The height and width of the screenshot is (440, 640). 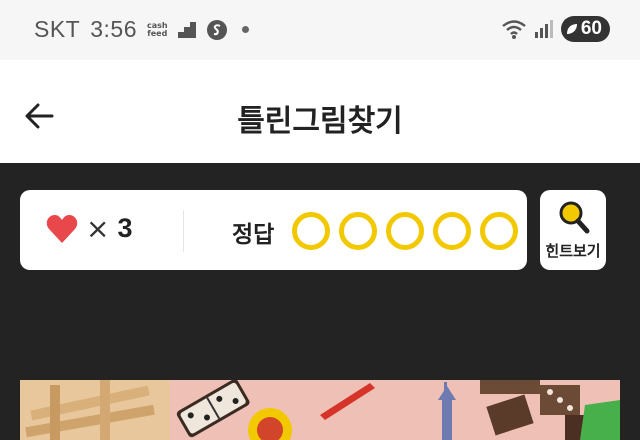 I want to click on green-piece, so click(x=600, y=420).